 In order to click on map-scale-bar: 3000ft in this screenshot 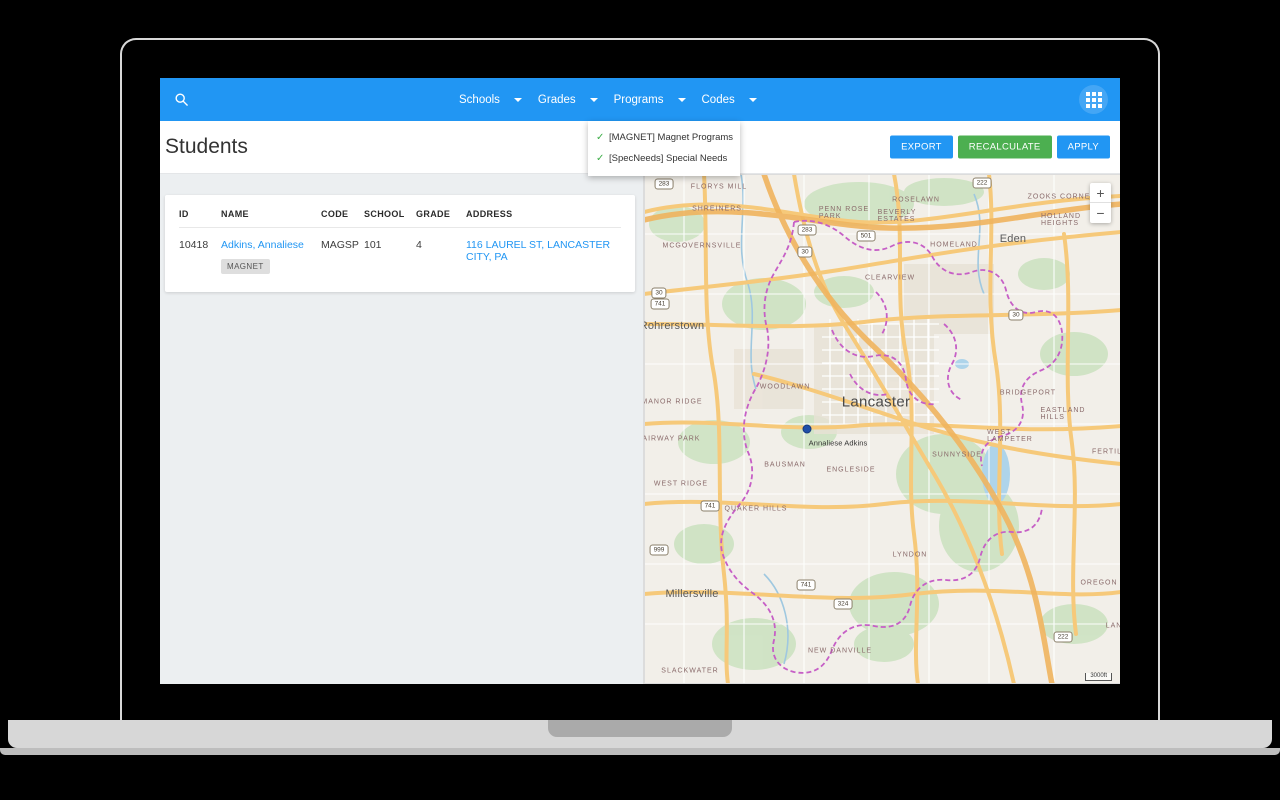, I will do `click(1098, 677)`.